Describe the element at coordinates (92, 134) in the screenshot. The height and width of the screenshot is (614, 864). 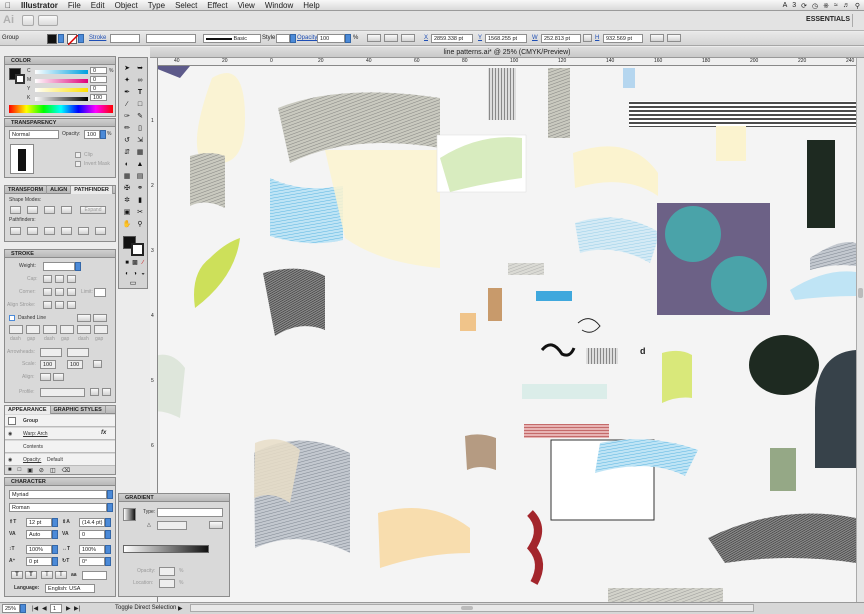
I see `transparency-opacity-field: 100` at that location.